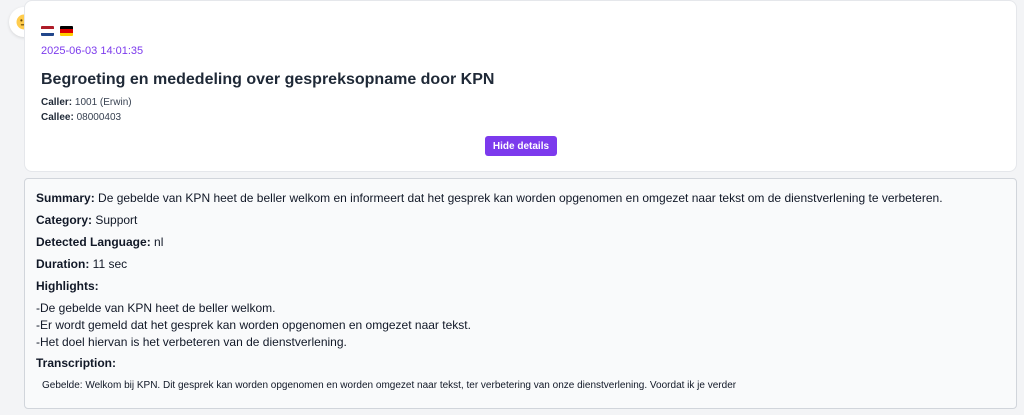 This screenshot has height=415, width=1024. I want to click on hide-details-button: Hide details, so click(521, 146).